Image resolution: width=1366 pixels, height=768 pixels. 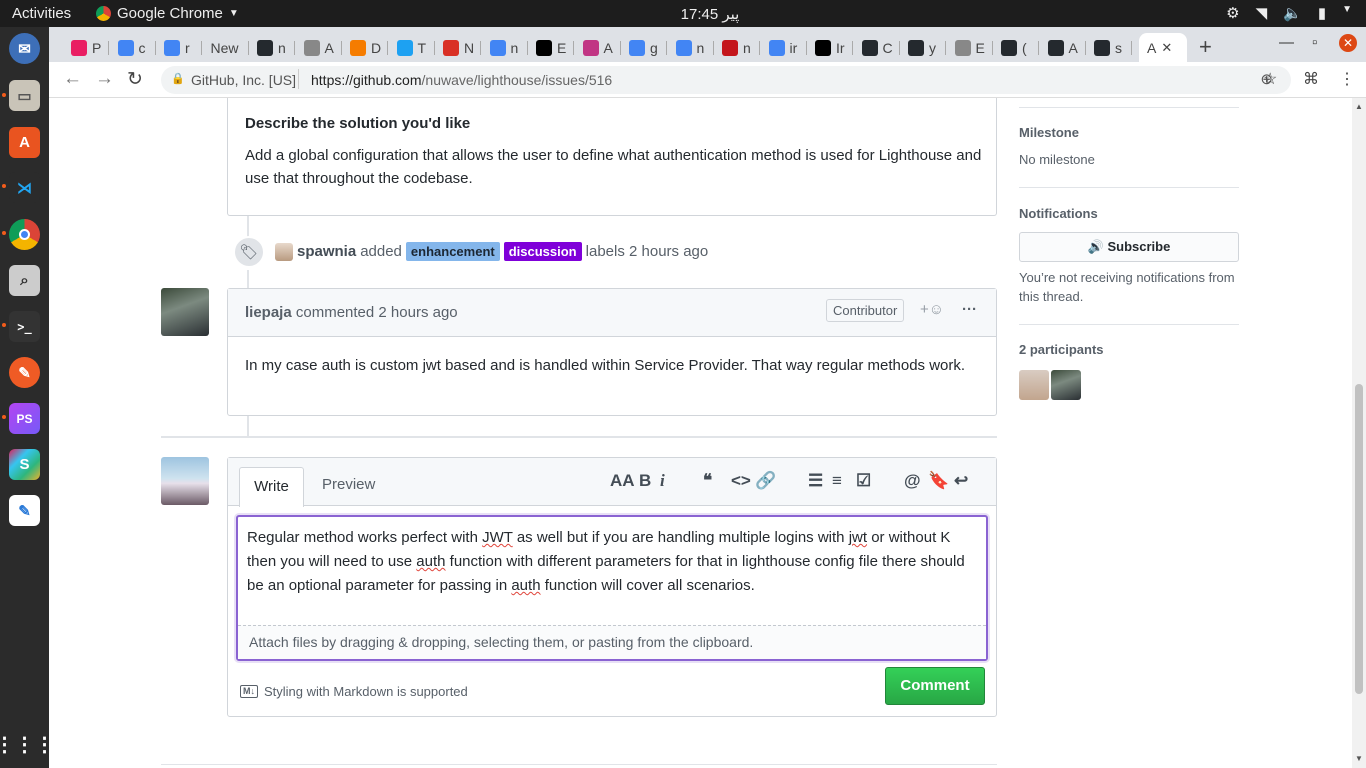 I want to click on menu-icon: ⋮, so click(x=1347, y=79).